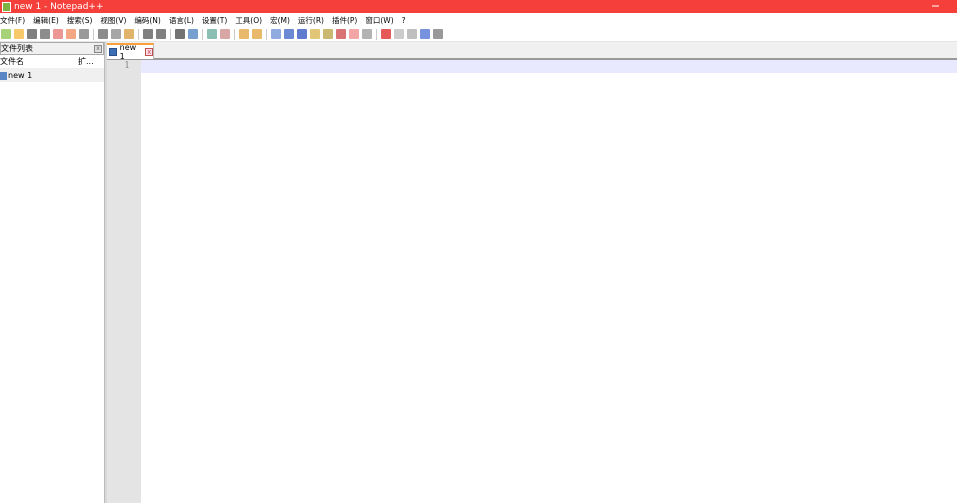 The image size is (957, 503). I want to click on title-bar: new 1 - Notepad++, so click(478, 6).